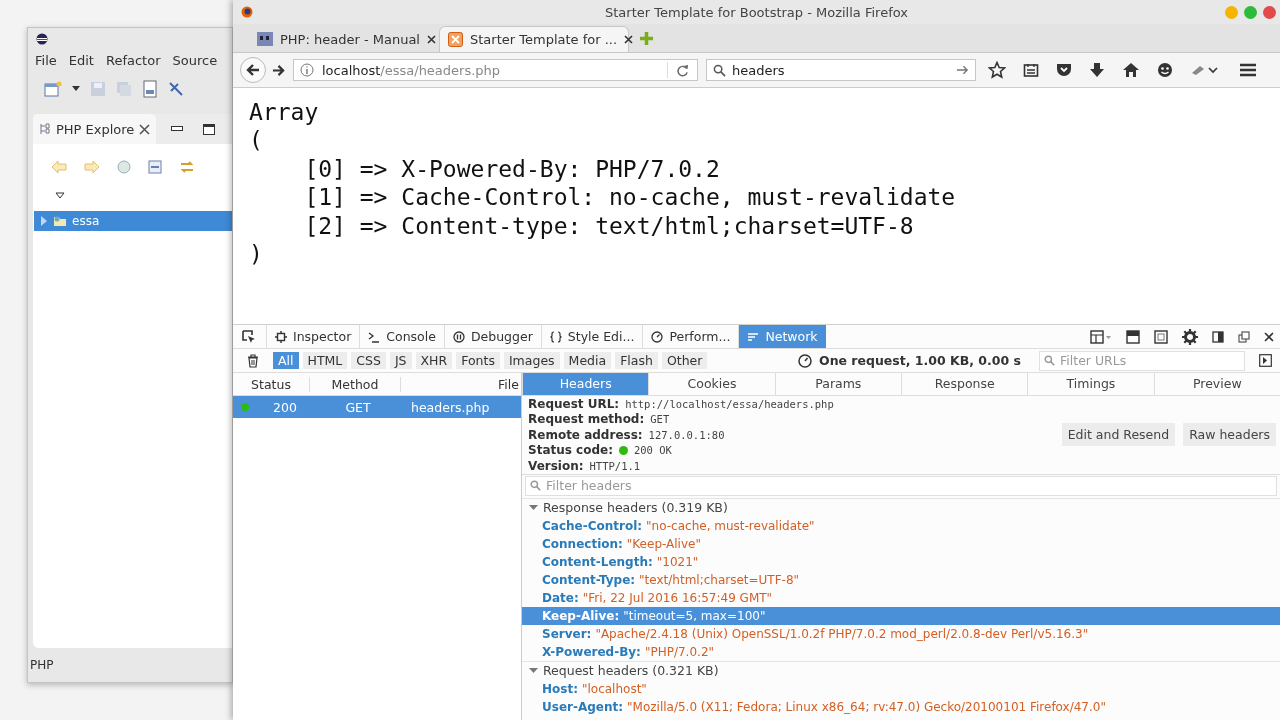 The width and height of the screenshot is (1280, 720). What do you see at coordinates (133, 60) in the screenshot?
I see `menu-item: Refactor` at bounding box center [133, 60].